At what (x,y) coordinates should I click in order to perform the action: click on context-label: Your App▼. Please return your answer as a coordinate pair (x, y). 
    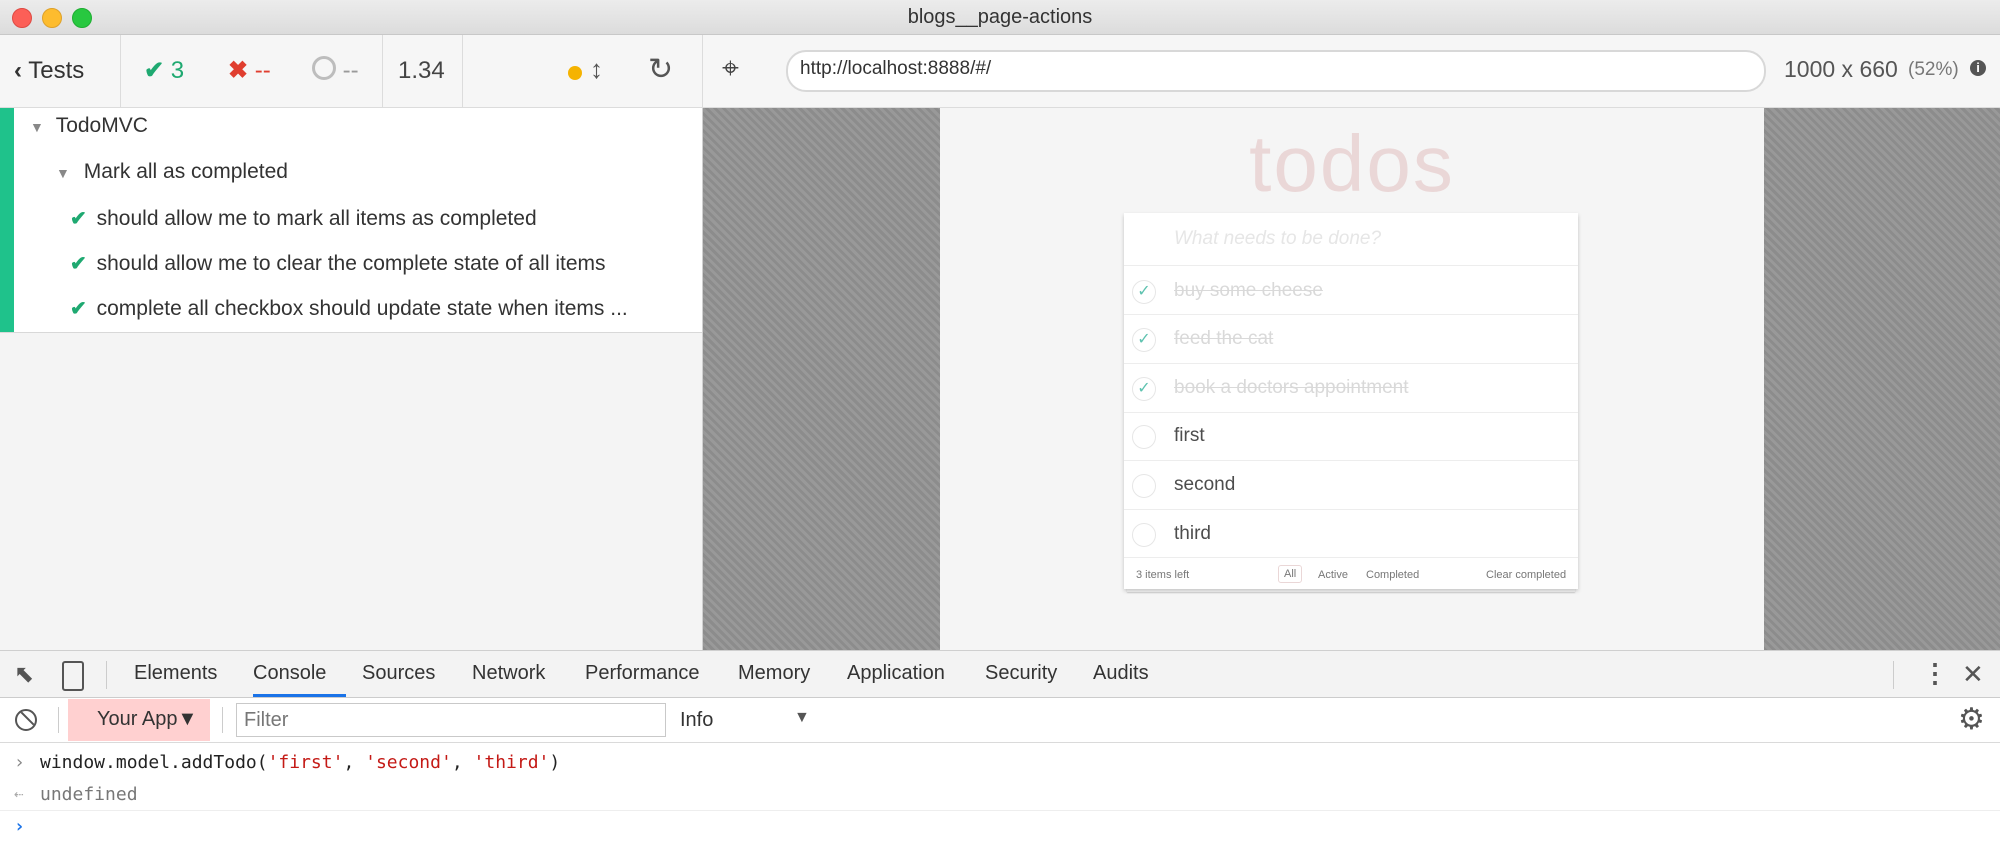
    Looking at the image, I should click on (147, 719).